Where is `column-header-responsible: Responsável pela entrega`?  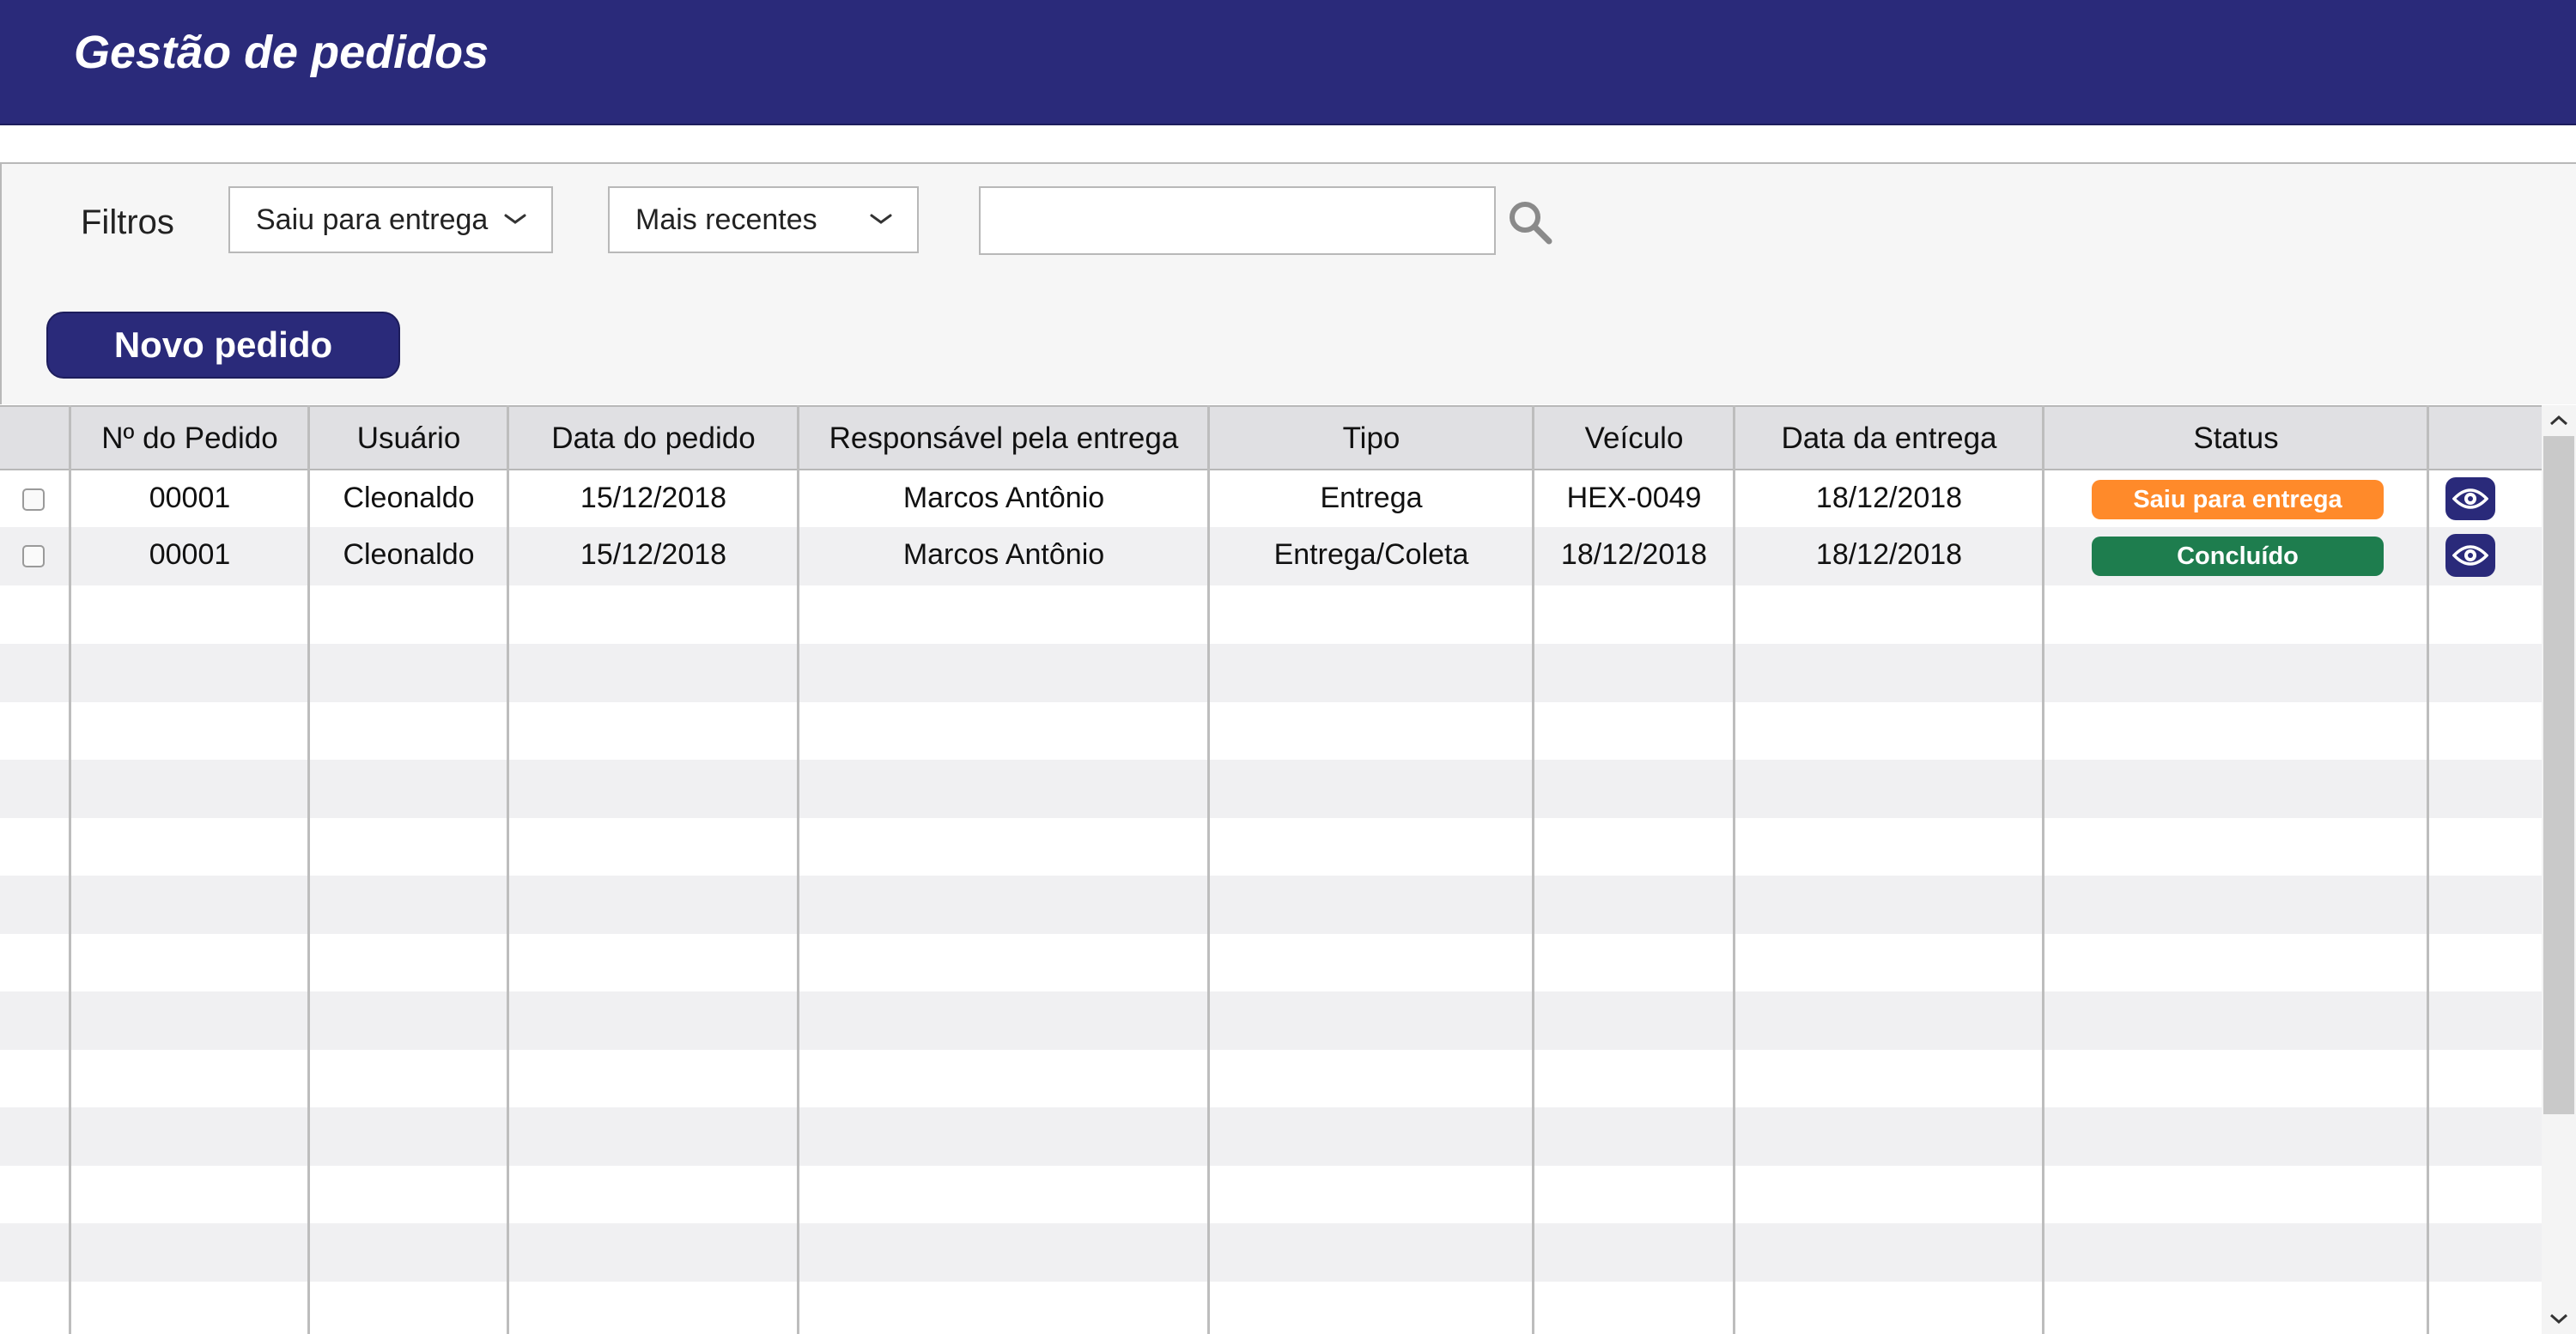
column-header-responsible: Responsável pela entrega is located at coordinates (1004, 439).